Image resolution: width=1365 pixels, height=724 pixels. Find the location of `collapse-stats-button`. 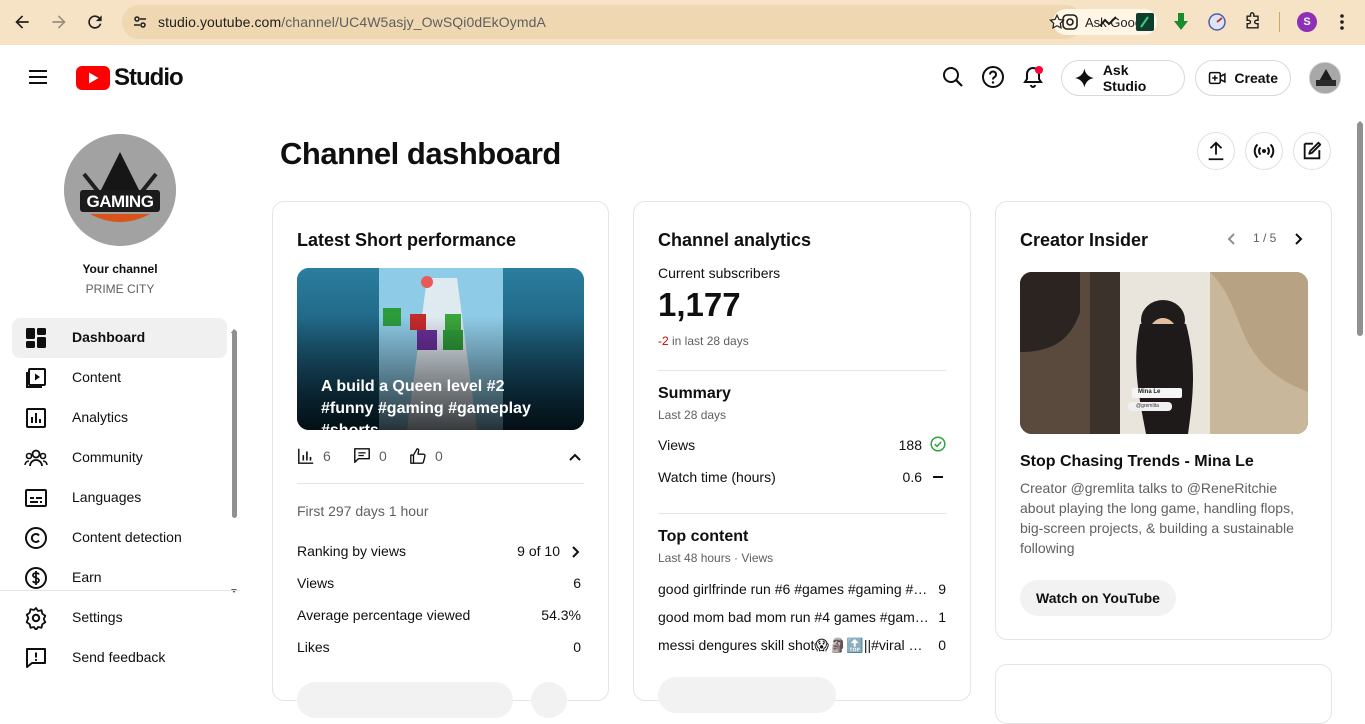

collapse-stats-button is located at coordinates (575, 459).